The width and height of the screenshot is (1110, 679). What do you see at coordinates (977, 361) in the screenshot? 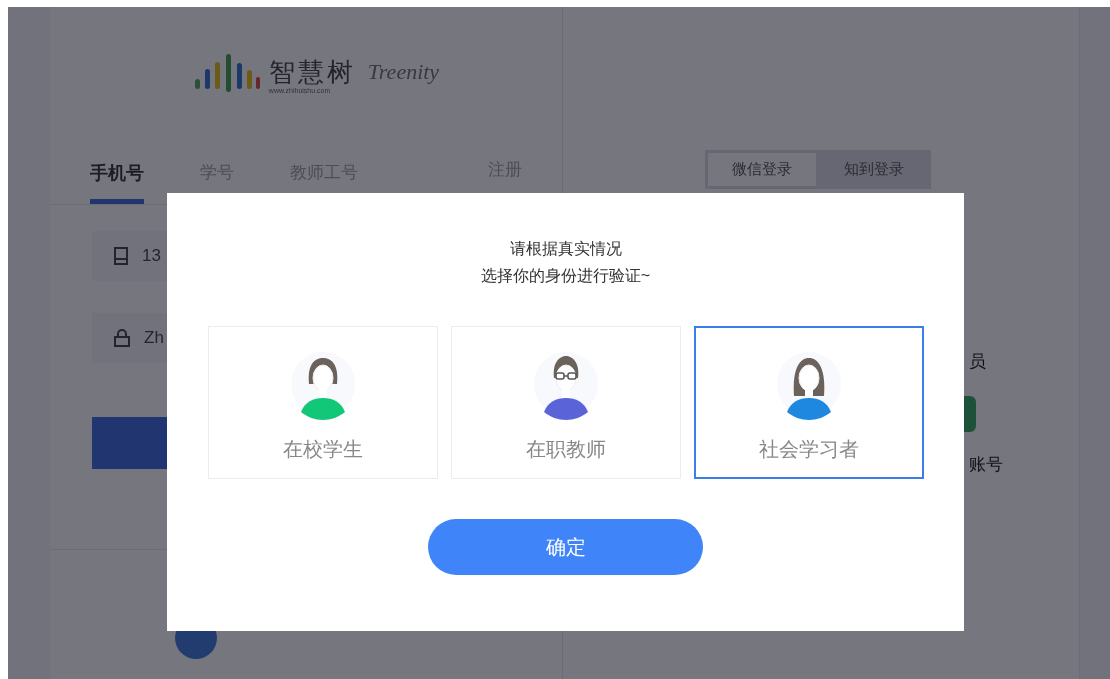
I see `side-text: 员` at bounding box center [977, 361].